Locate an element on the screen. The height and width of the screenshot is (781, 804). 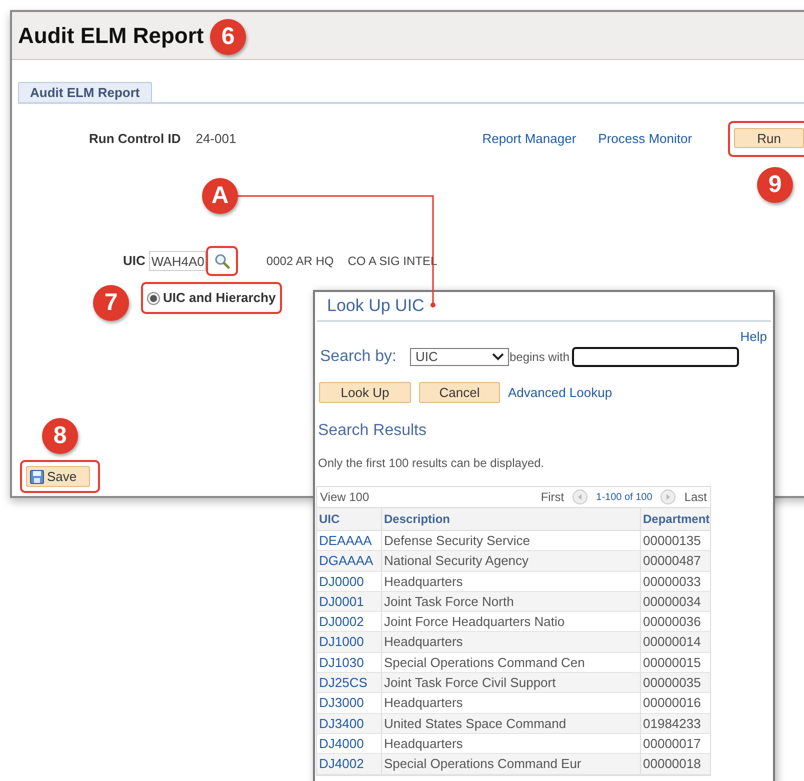
uic-link: DGAAAA is located at coordinates (349, 561).